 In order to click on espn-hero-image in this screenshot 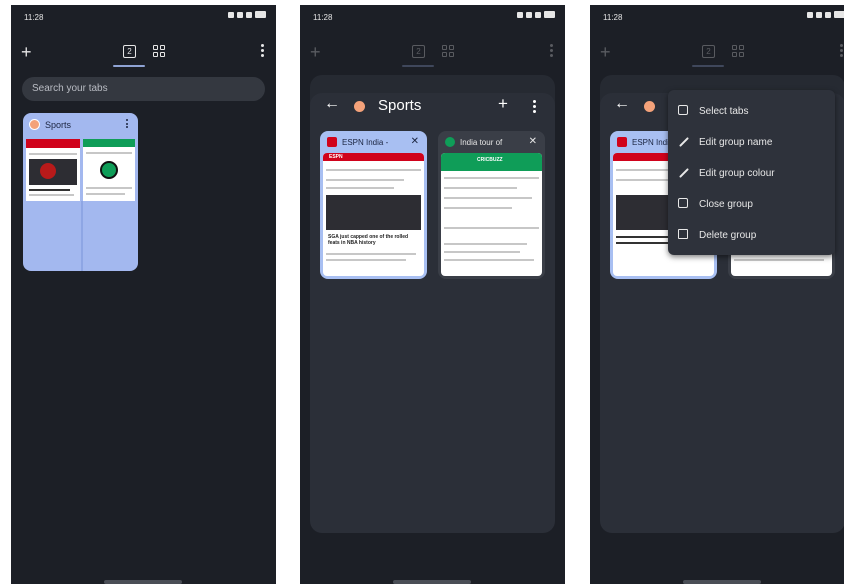, I will do `click(373, 212)`.